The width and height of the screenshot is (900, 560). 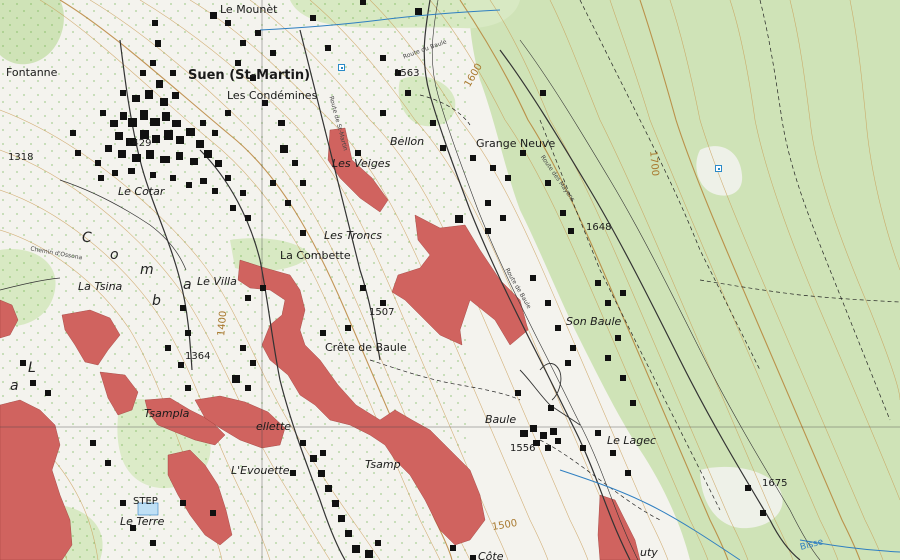 What do you see at coordinates (142, 521) in the screenshot?
I see `place-le-terre: Le Terre` at bounding box center [142, 521].